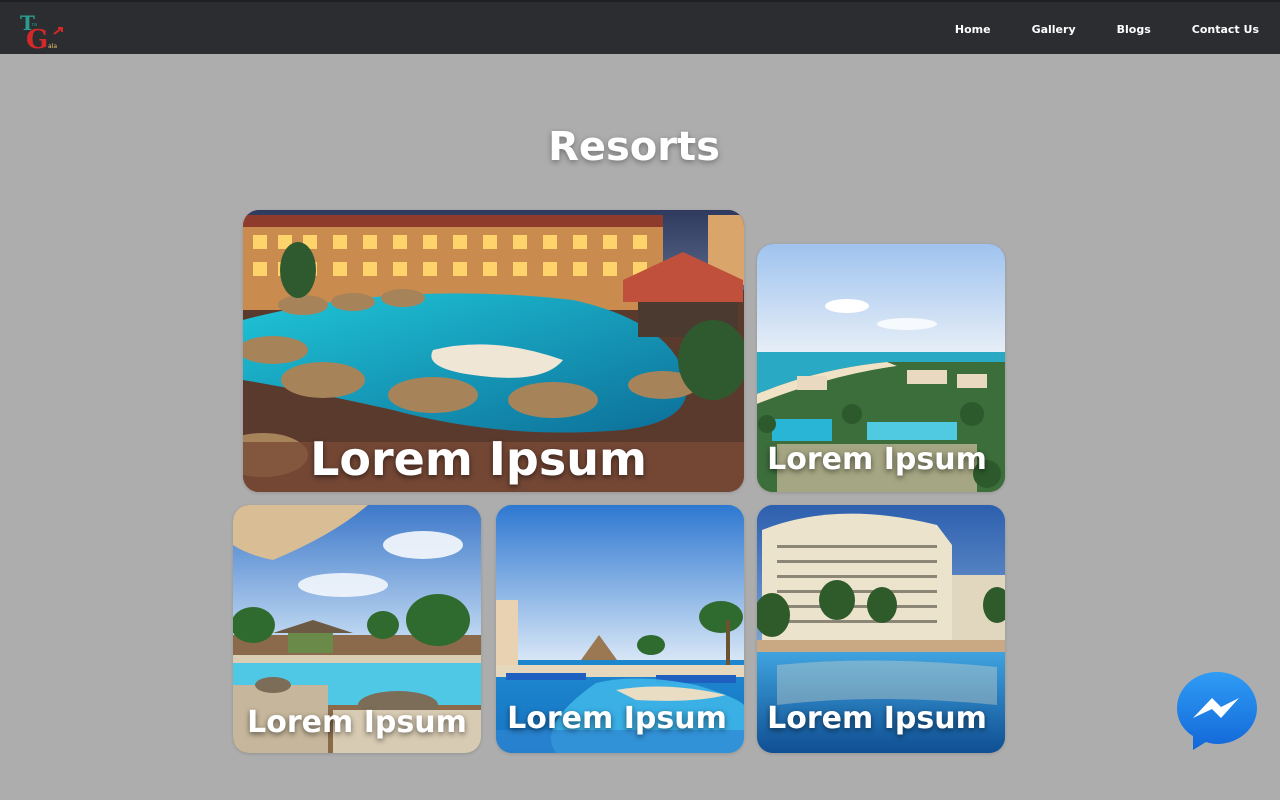 The height and width of the screenshot is (800, 1280). I want to click on svg-text: ra, so click(34, 25).